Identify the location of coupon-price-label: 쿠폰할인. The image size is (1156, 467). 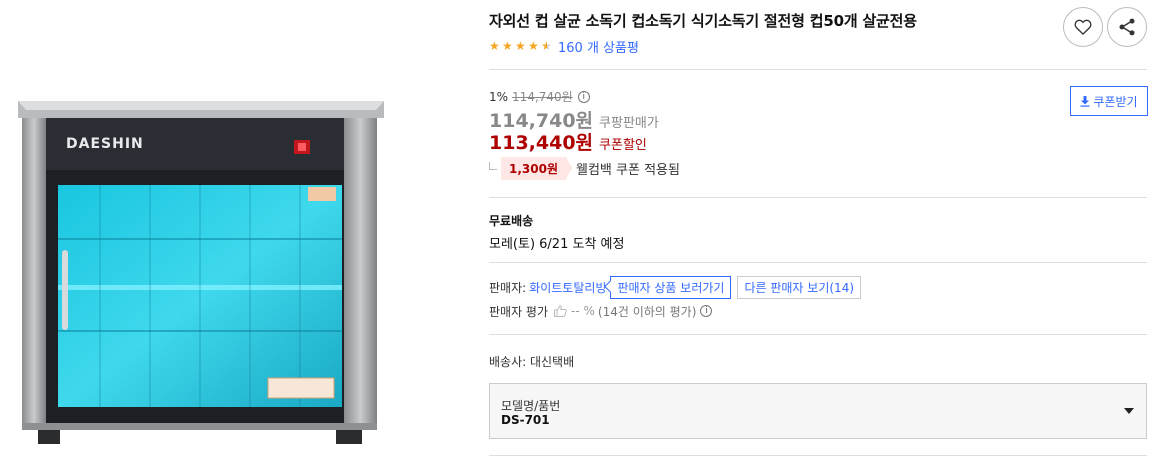
(623, 145).